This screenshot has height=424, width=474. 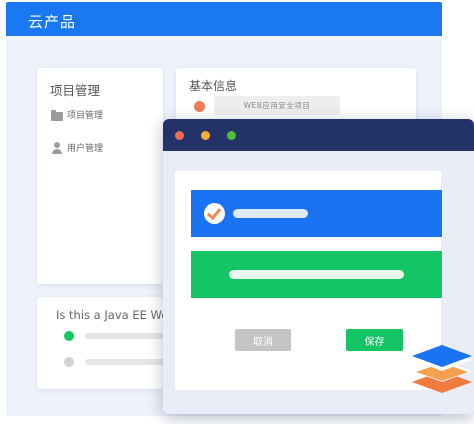 I want to click on nav-item-projects: 项目管理, so click(x=77, y=114).